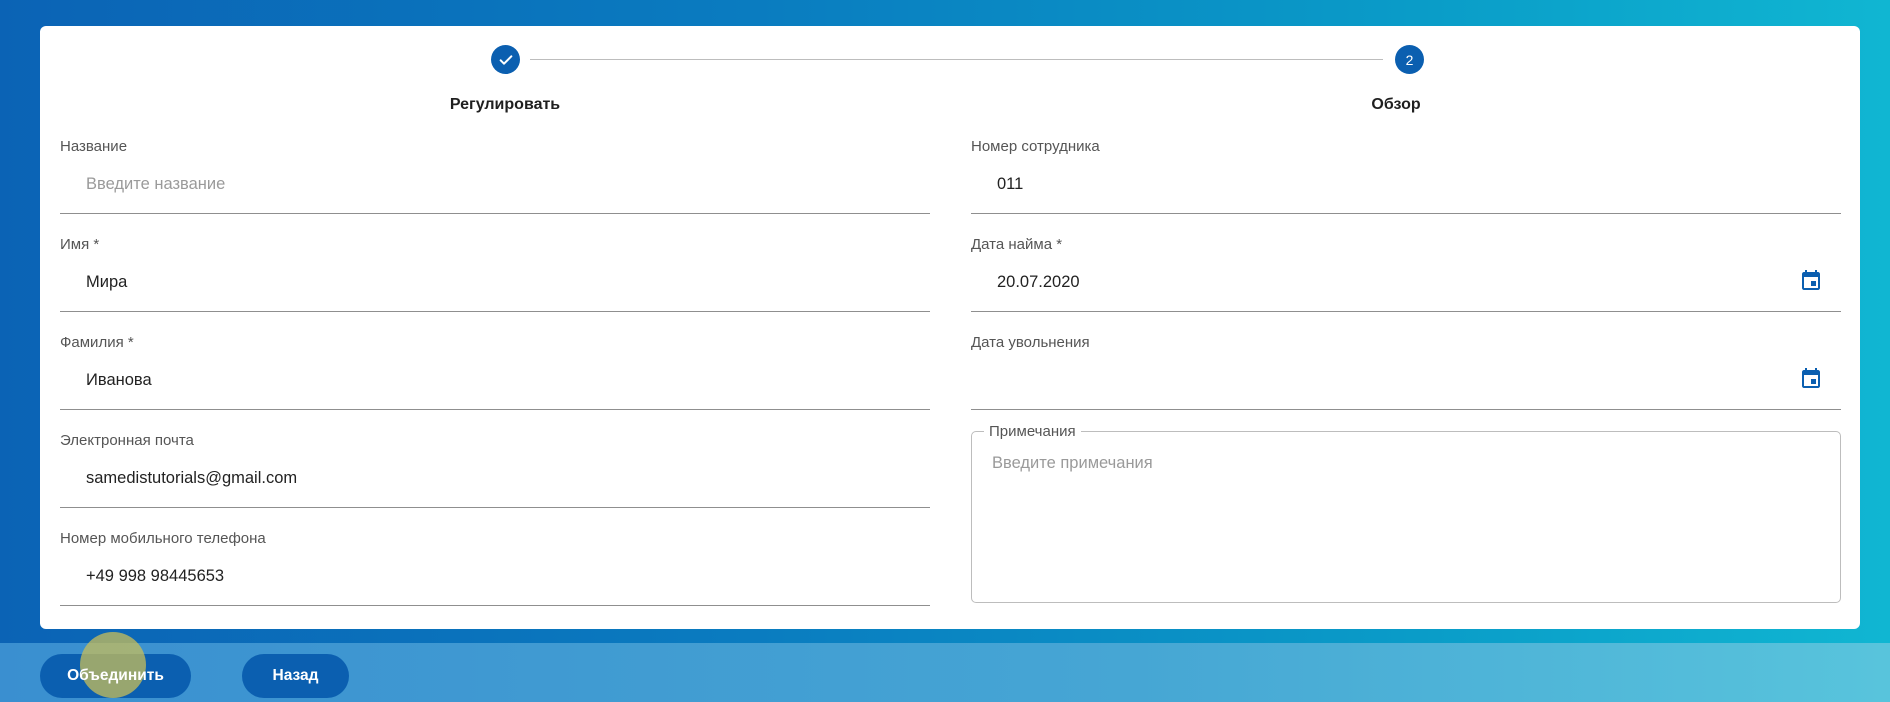  I want to click on hire-date-field: Дата найма *, so click(1406, 274).